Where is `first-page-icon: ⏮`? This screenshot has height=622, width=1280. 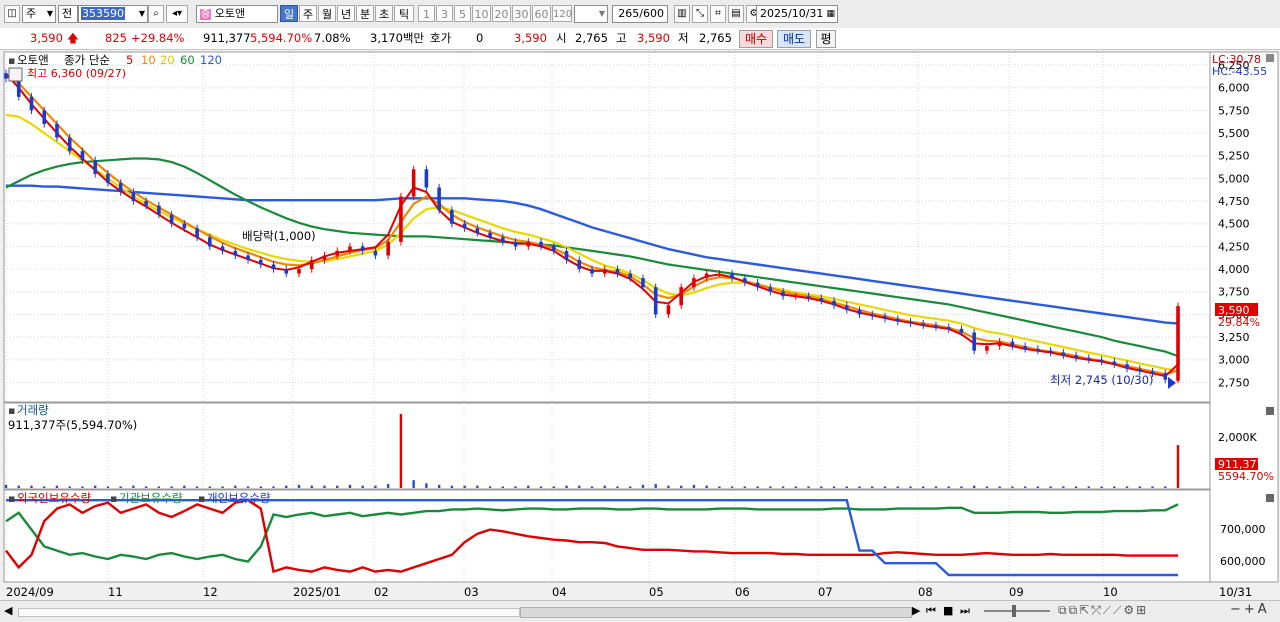 first-page-icon: ⏮ is located at coordinates (931, 611).